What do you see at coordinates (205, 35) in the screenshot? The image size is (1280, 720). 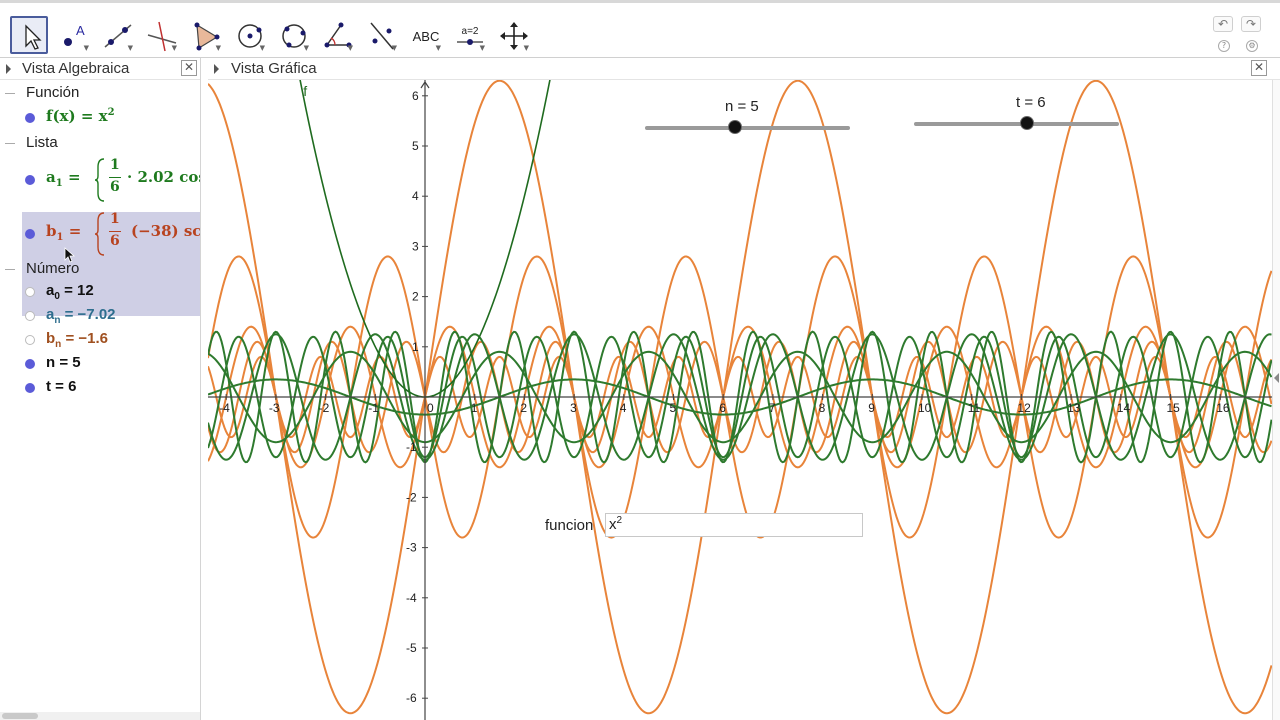 I see `polygon-tool-button: ▼` at bounding box center [205, 35].